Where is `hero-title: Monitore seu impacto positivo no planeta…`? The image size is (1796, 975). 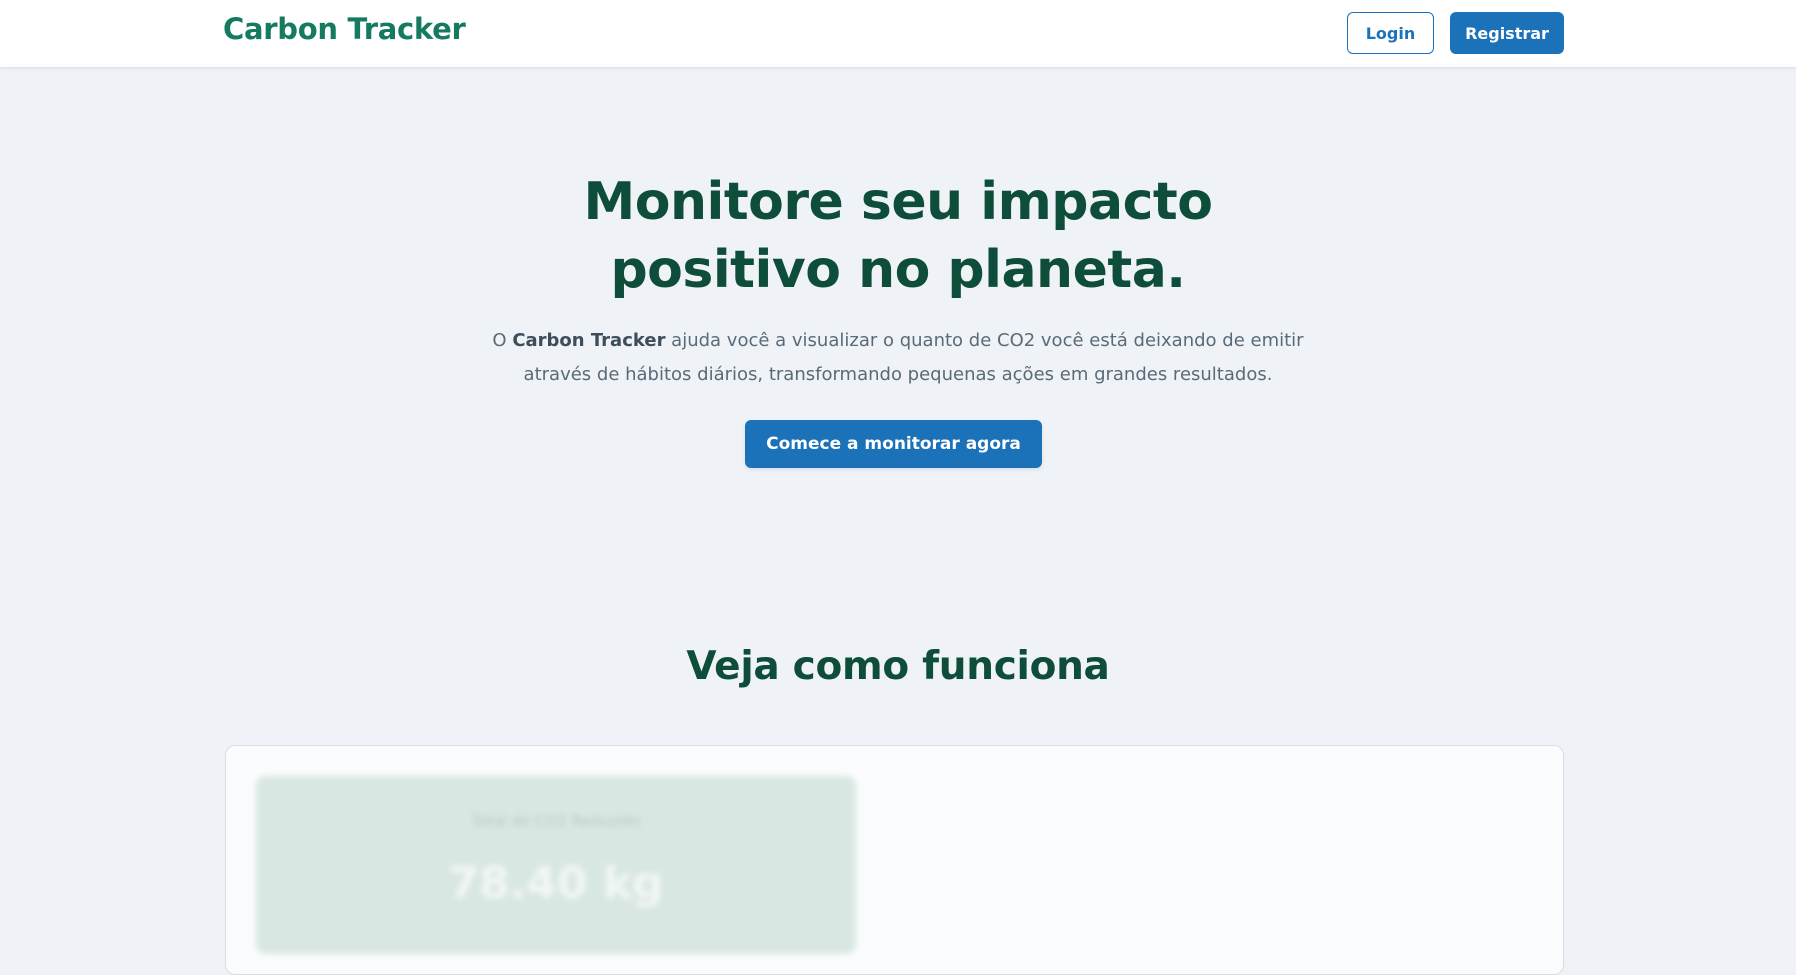
hero-title: Monitore seu impacto positivo no planeta… is located at coordinates (898, 236).